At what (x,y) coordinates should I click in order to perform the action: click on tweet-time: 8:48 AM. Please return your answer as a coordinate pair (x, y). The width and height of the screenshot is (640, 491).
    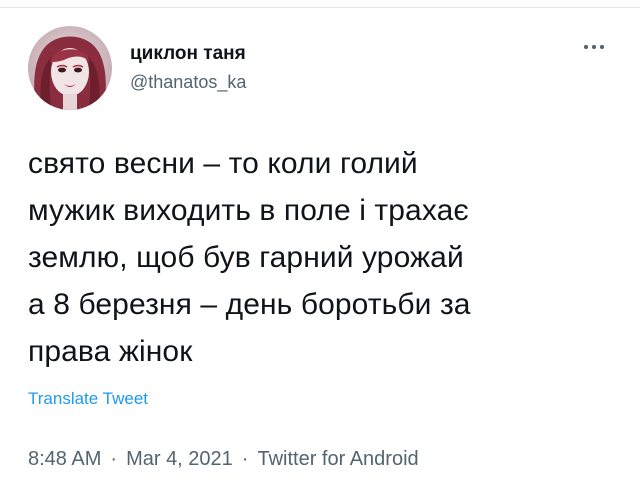
    Looking at the image, I should click on (64, 459).